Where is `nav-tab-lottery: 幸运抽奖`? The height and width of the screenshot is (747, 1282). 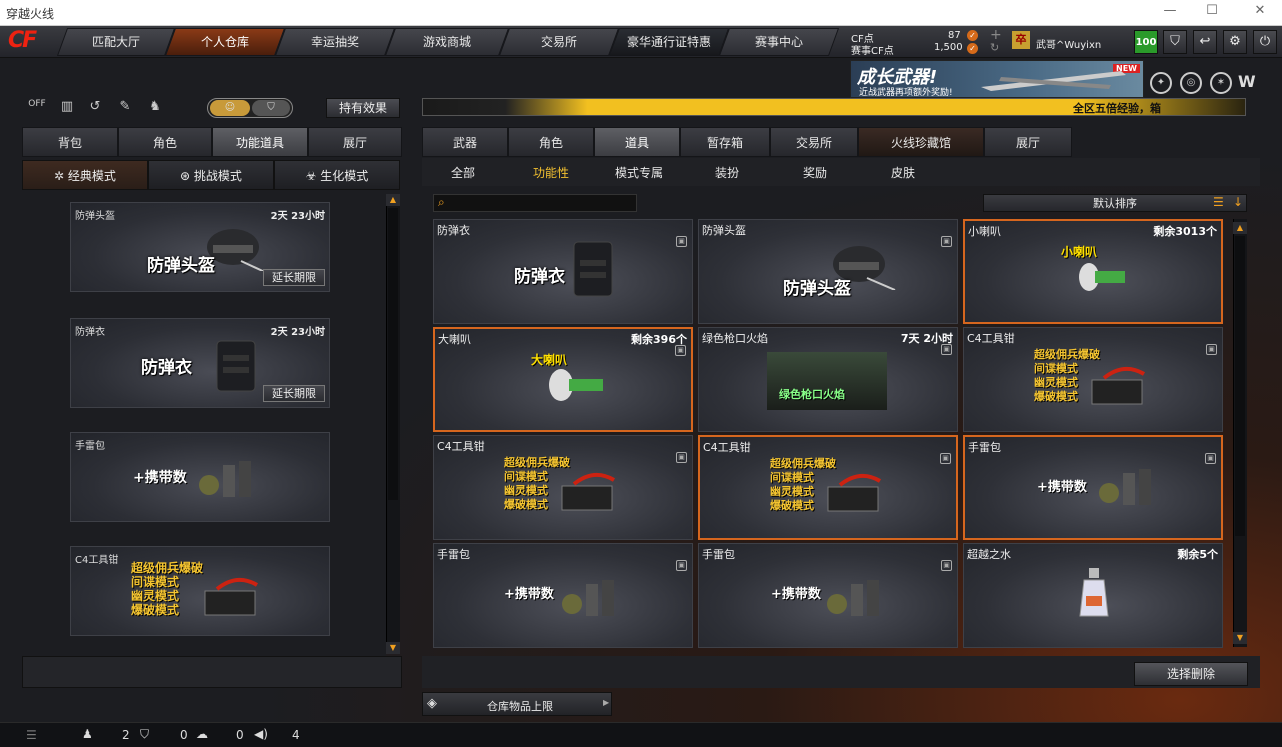
nav-tab-lottery: 幸运抽奖 is located at coordinates (335, 42).